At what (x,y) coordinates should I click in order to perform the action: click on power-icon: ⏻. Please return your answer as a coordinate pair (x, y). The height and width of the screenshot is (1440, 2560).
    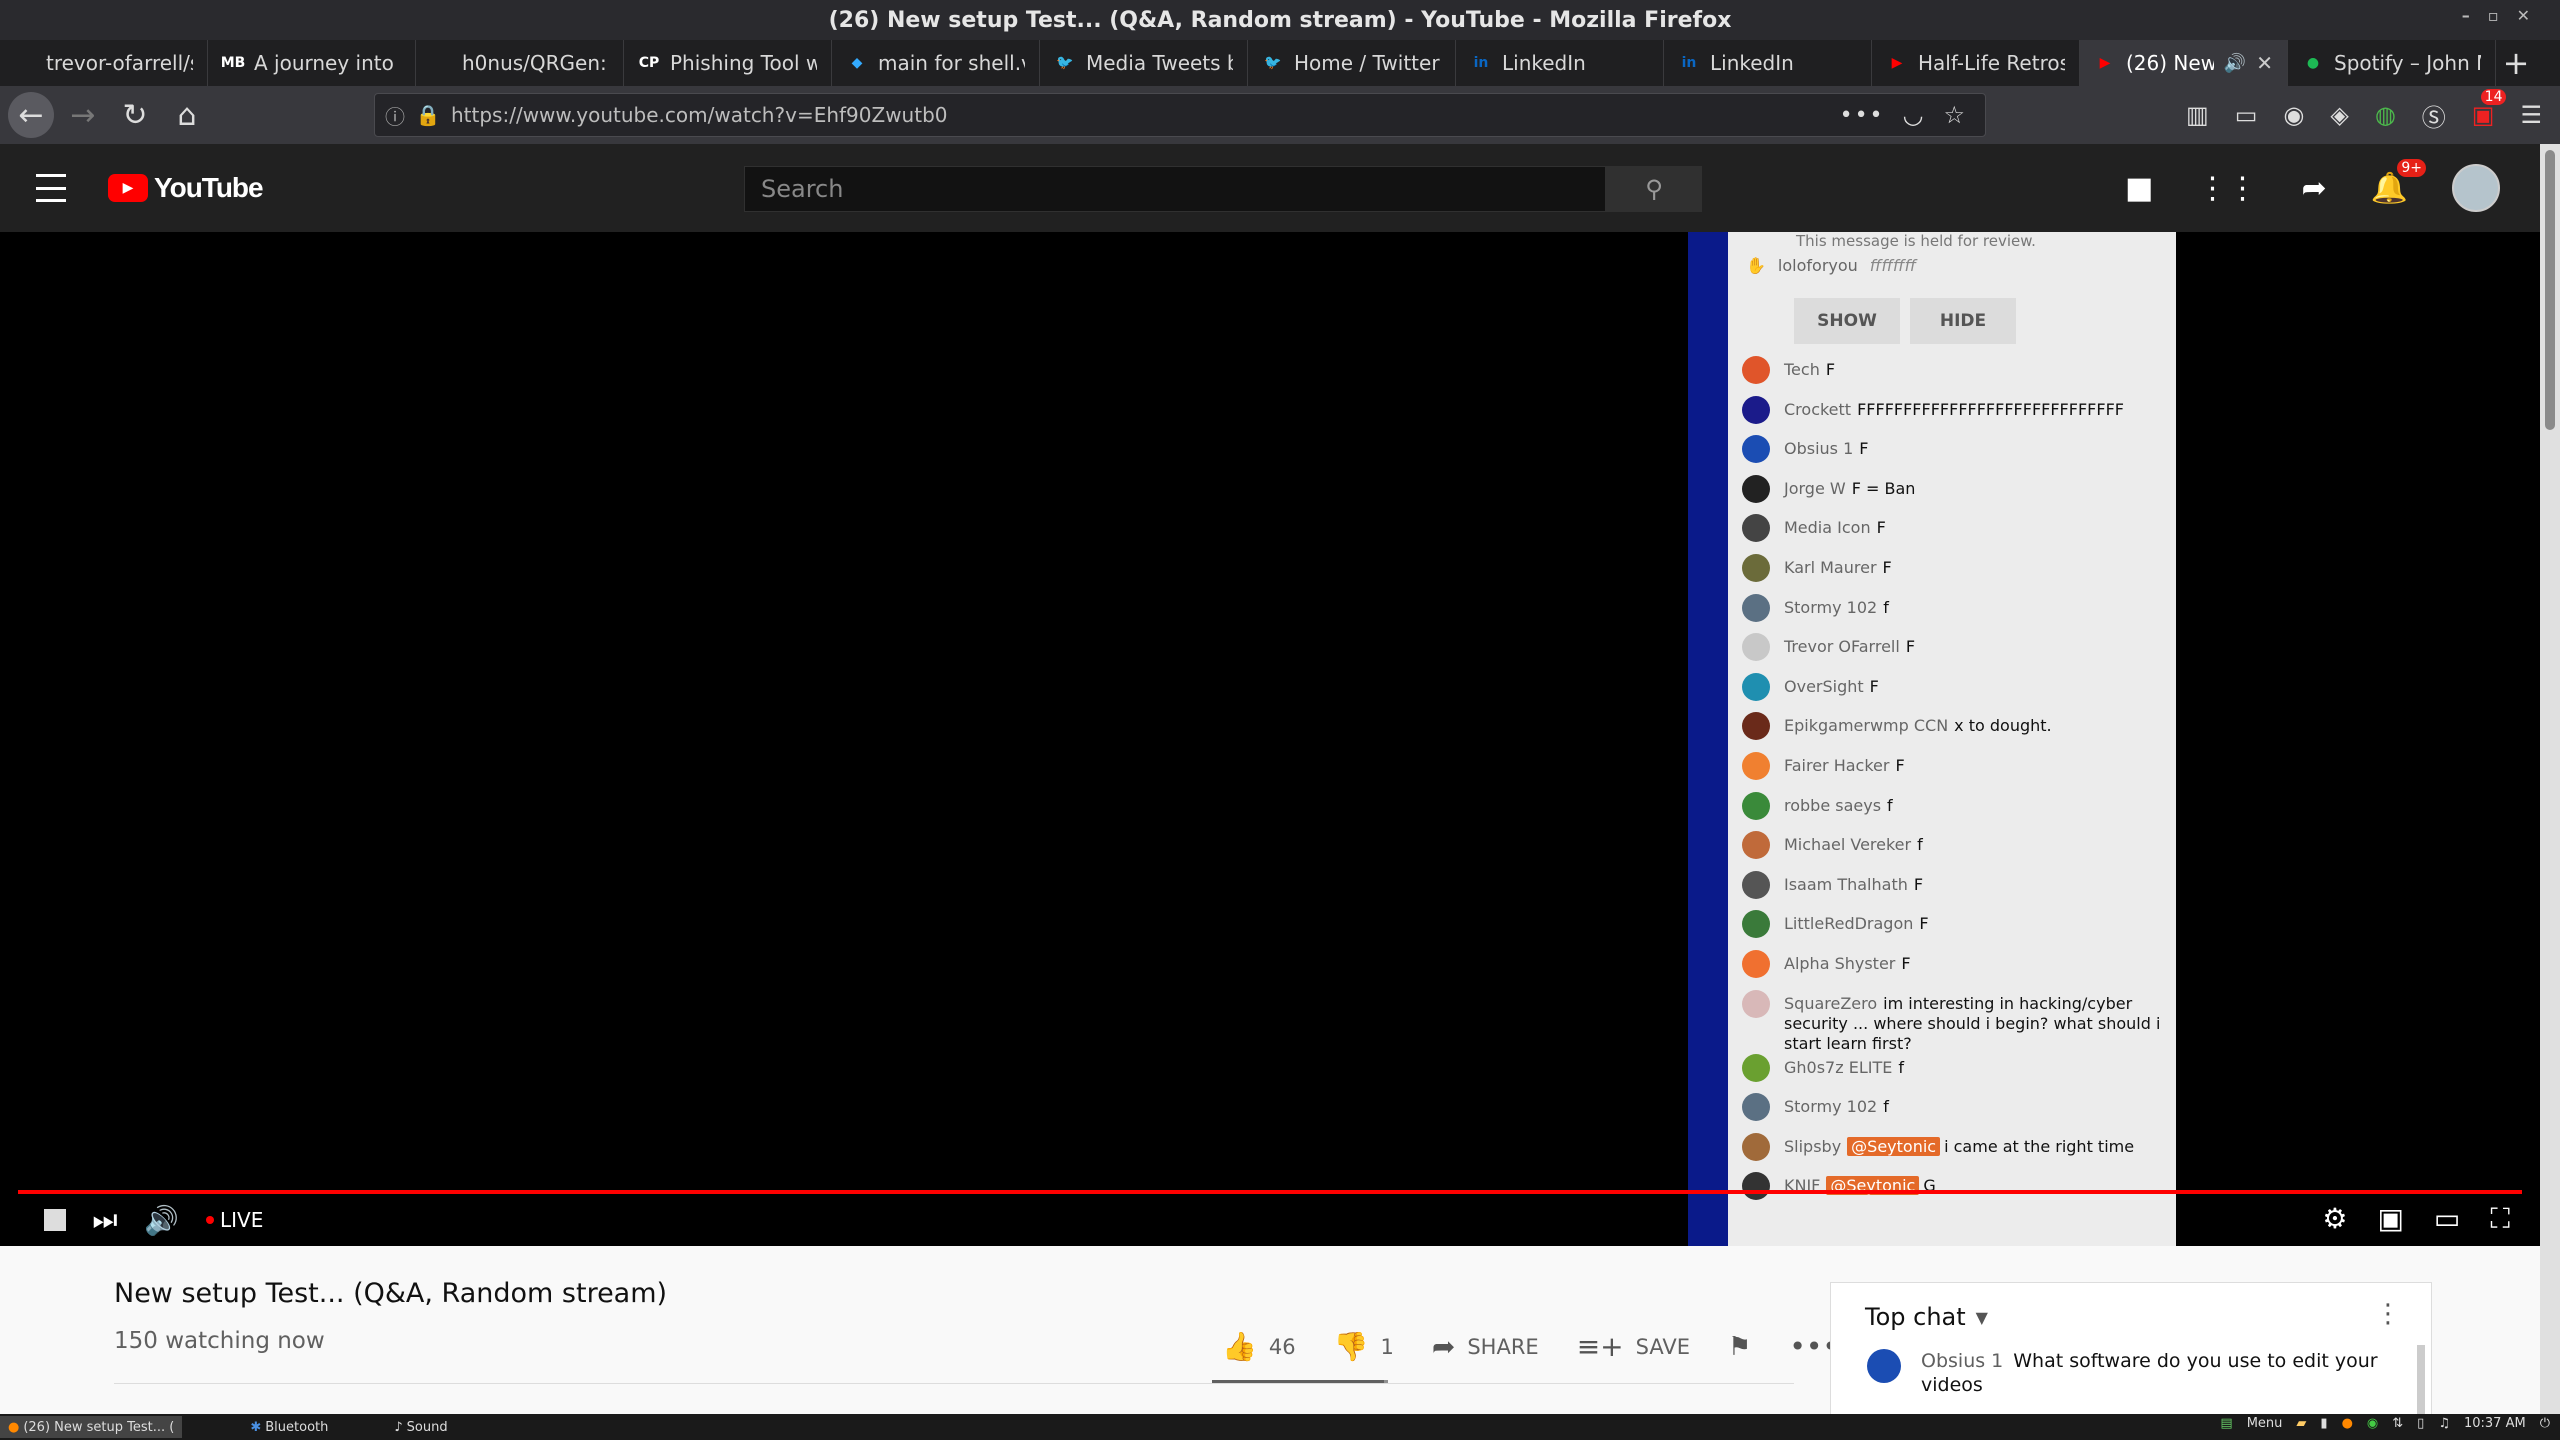
    Looking at the image, I should click on (2545, 1423).